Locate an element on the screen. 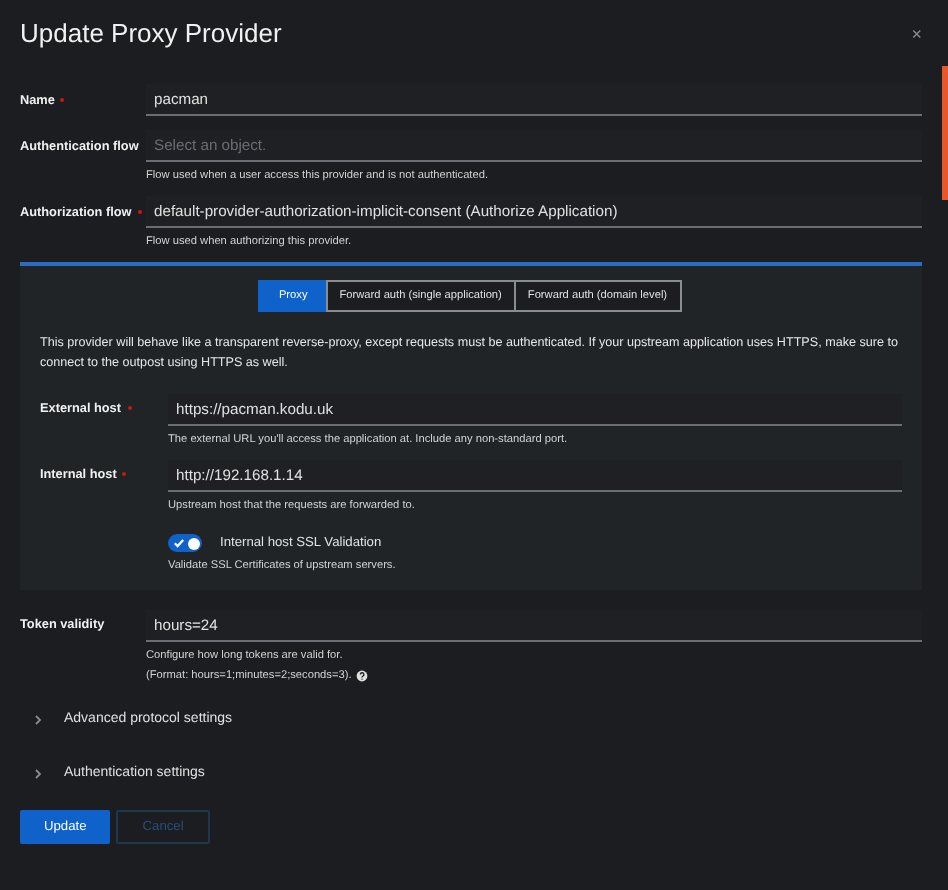 The image size is (948, 890). check-icon is located at coordinates (179, 543).